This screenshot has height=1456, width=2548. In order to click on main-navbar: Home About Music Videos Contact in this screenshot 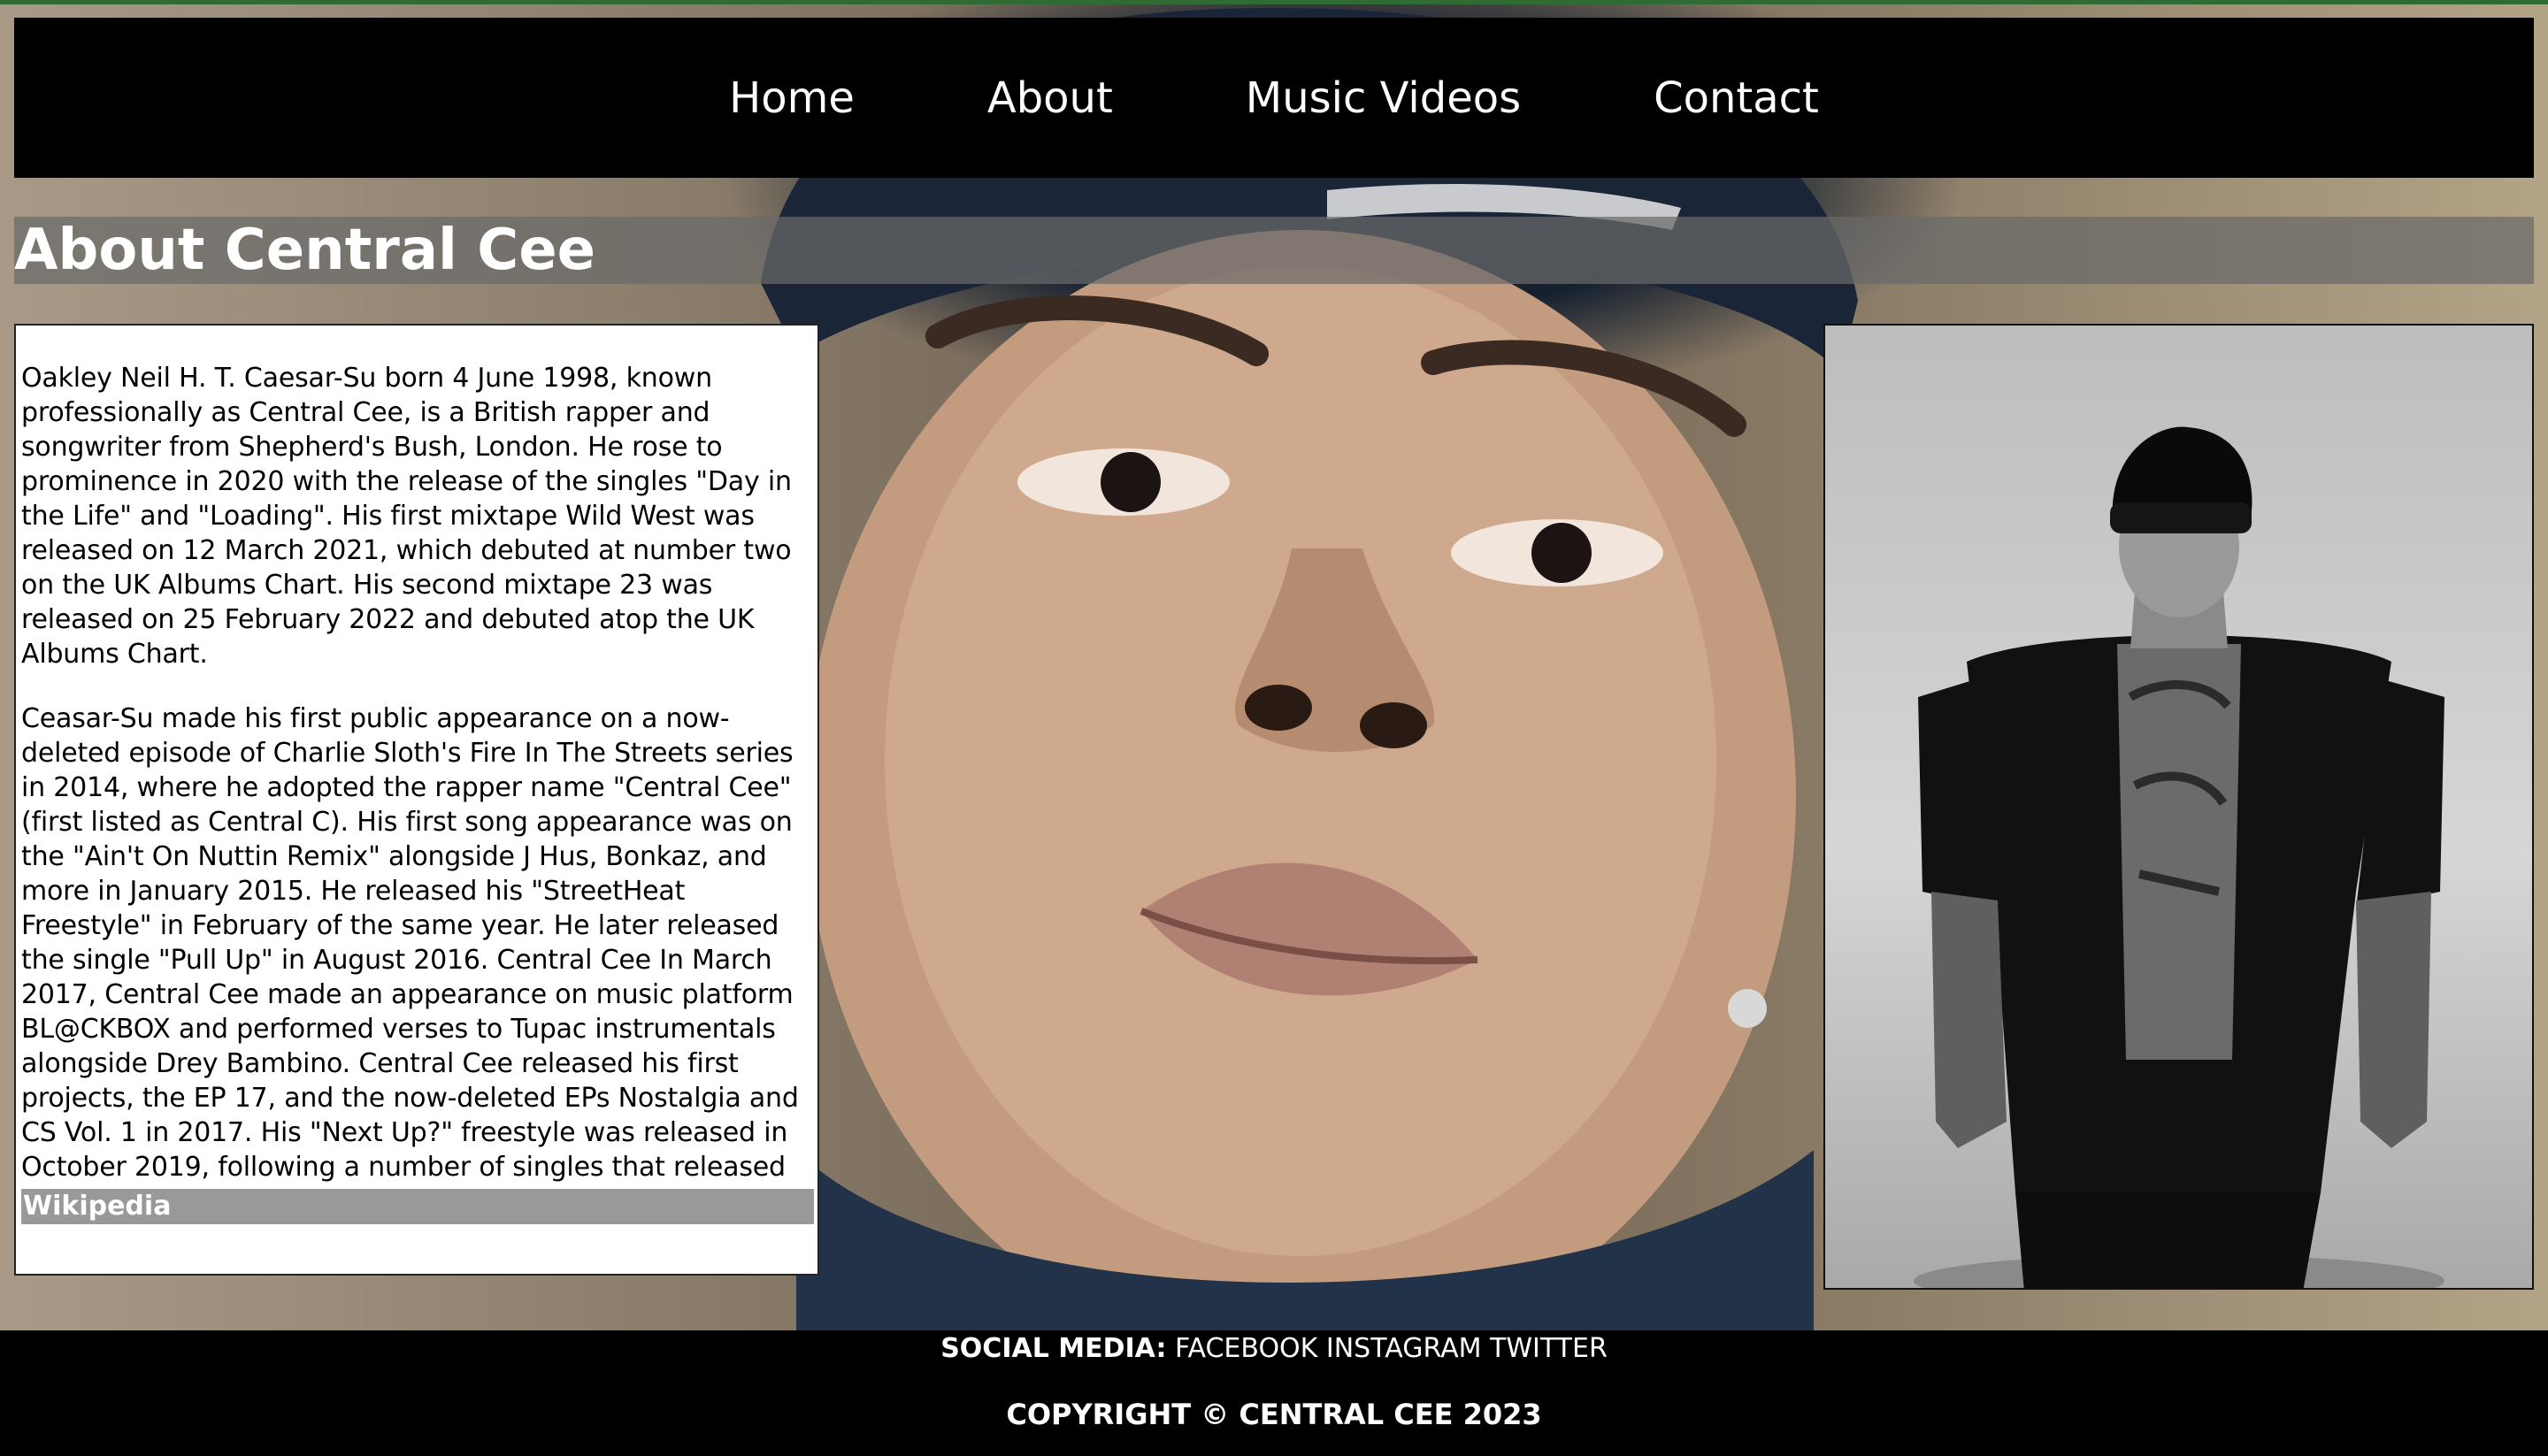, I will do `click(1274, 98)`.